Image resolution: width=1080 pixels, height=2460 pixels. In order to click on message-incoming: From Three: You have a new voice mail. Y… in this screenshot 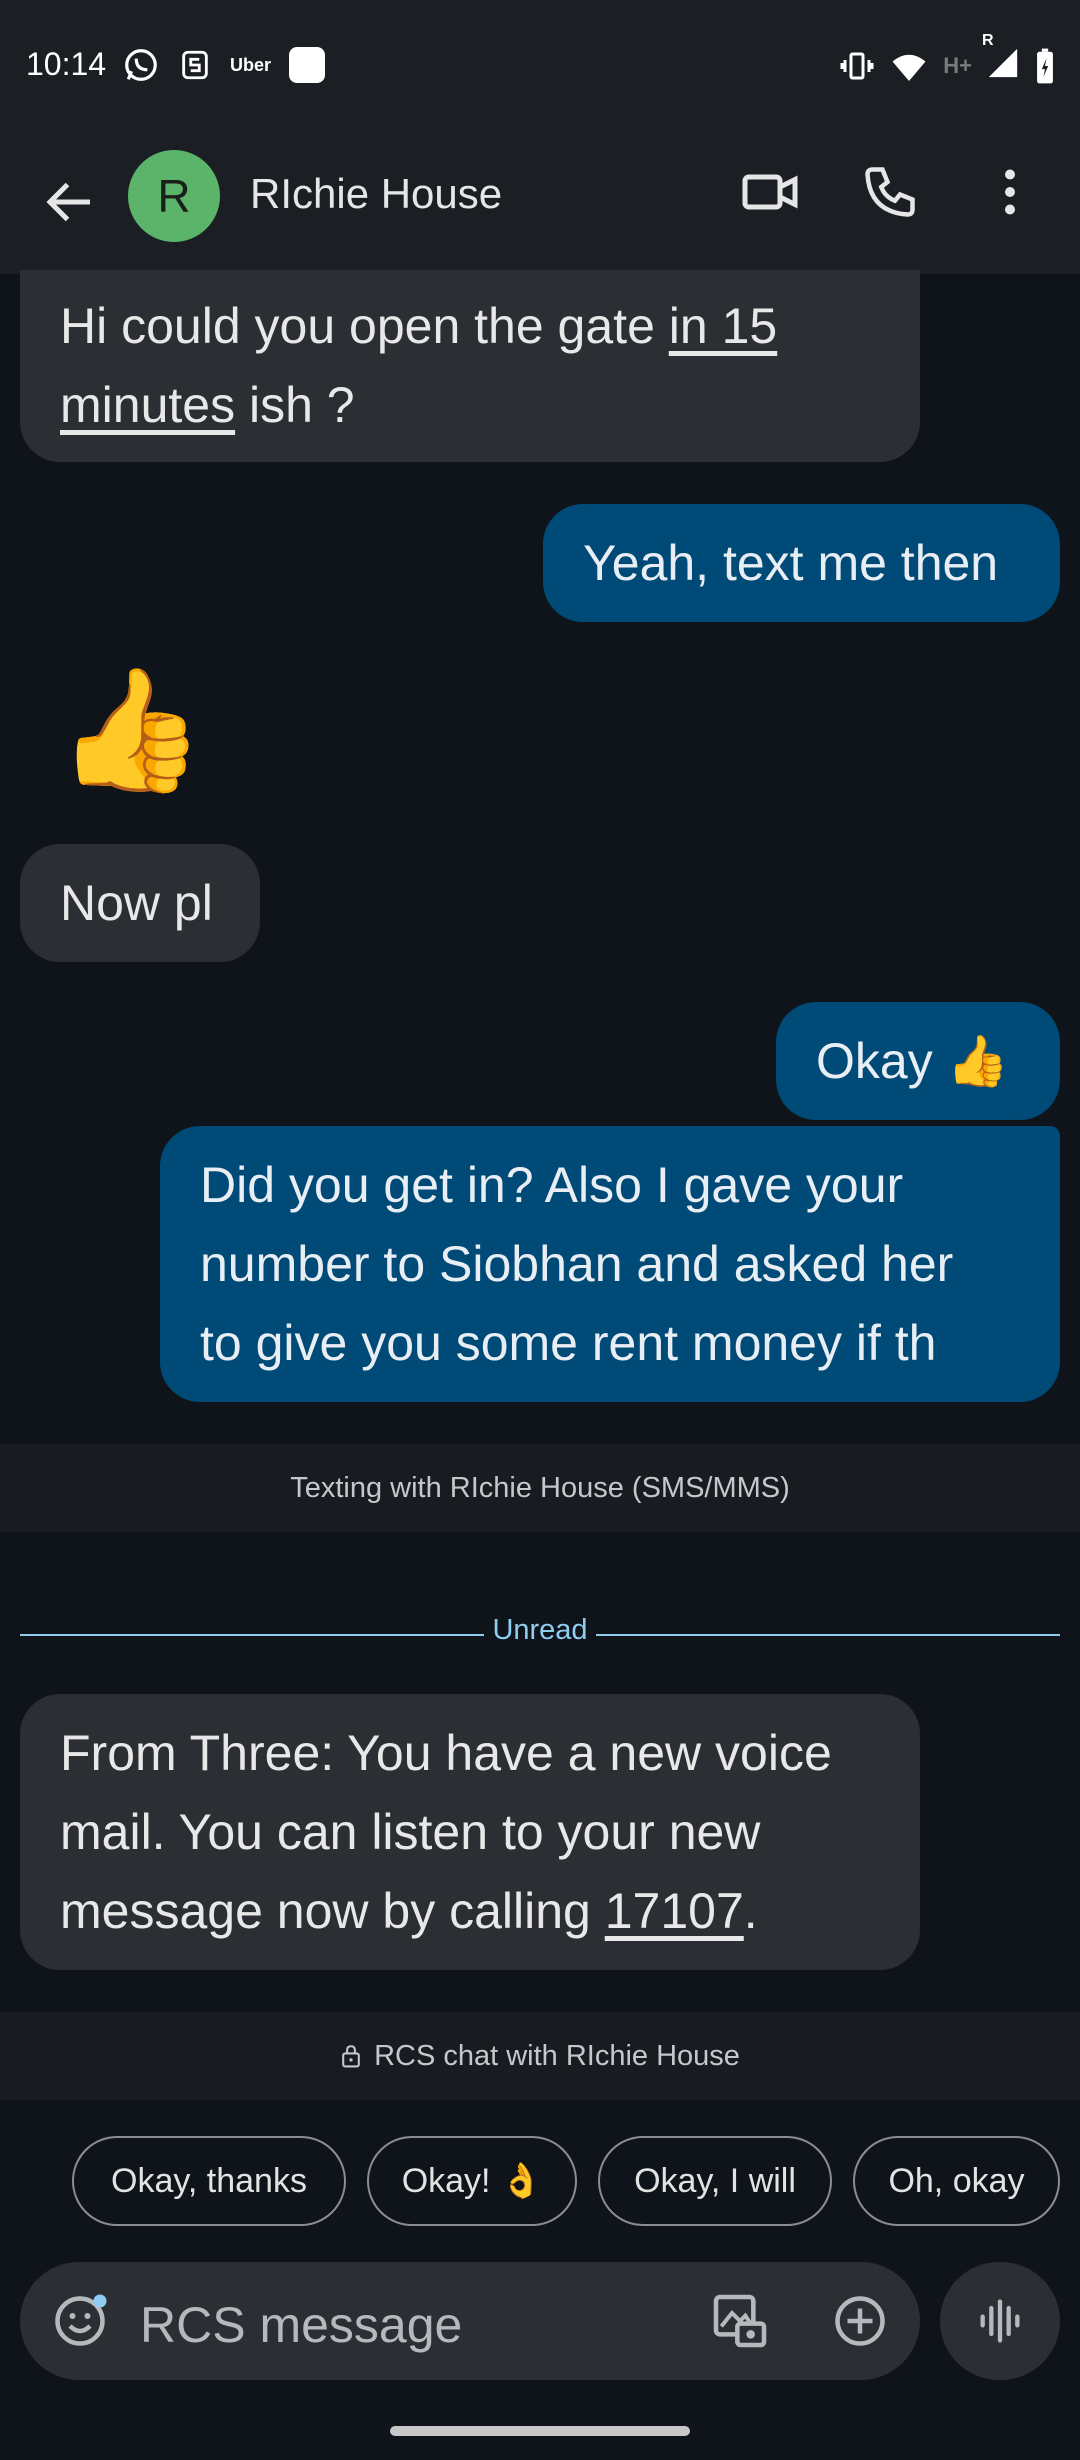, I will do `click(470, 1832)`.